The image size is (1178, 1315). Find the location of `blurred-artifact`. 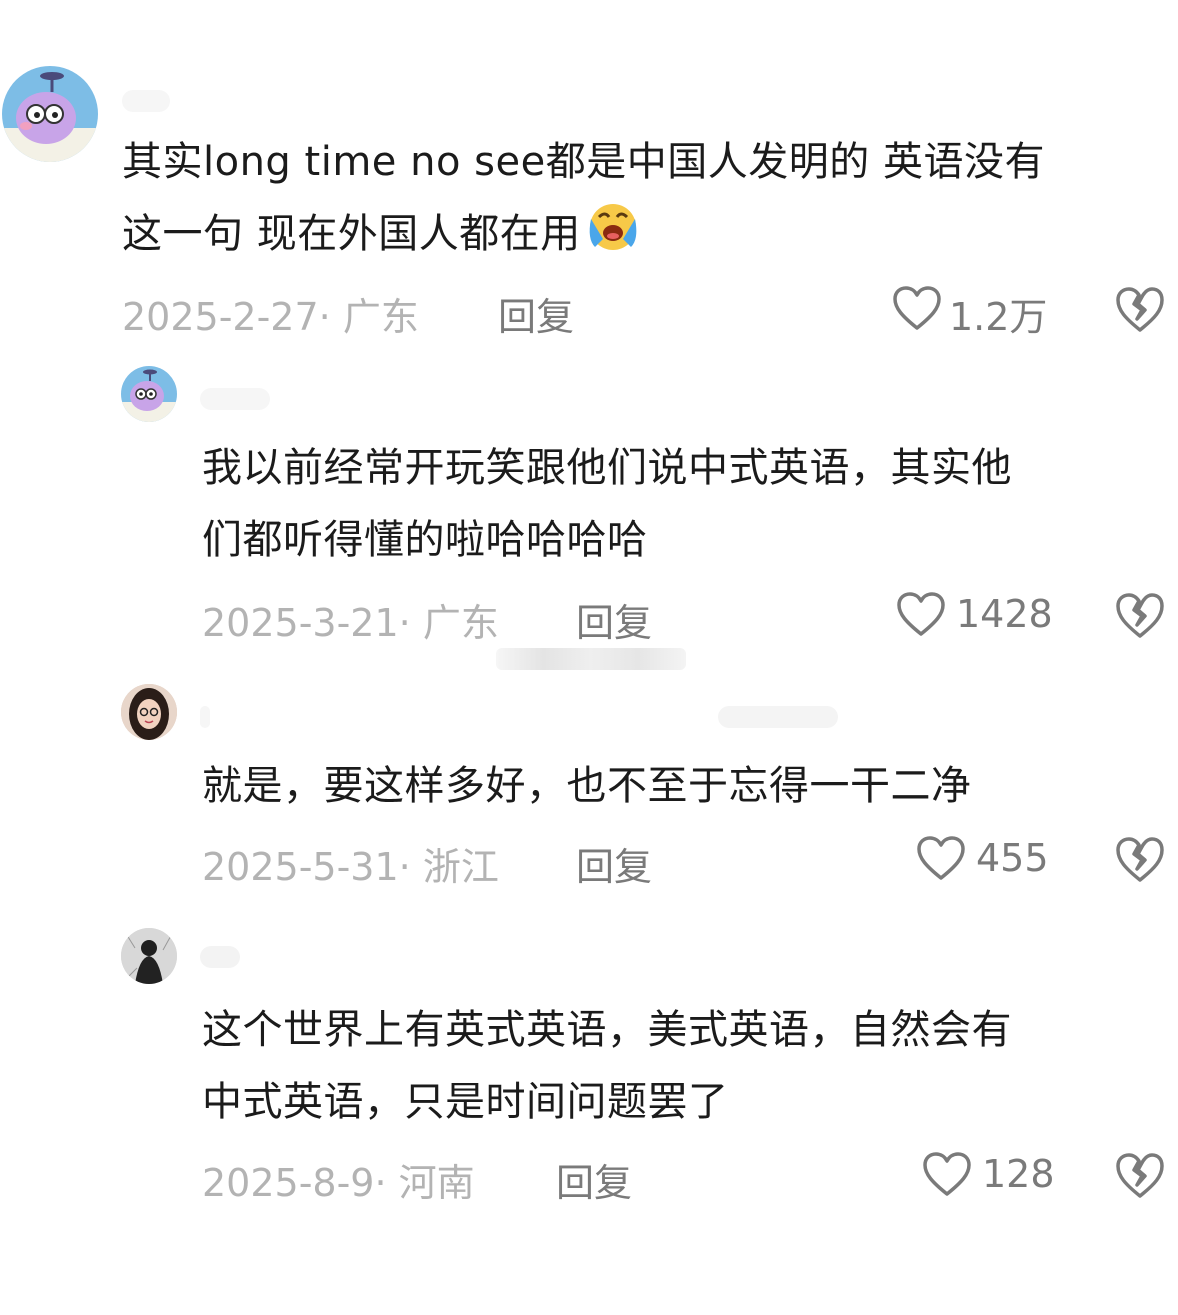

blurred-artifact is located at coordinates (591, 659).